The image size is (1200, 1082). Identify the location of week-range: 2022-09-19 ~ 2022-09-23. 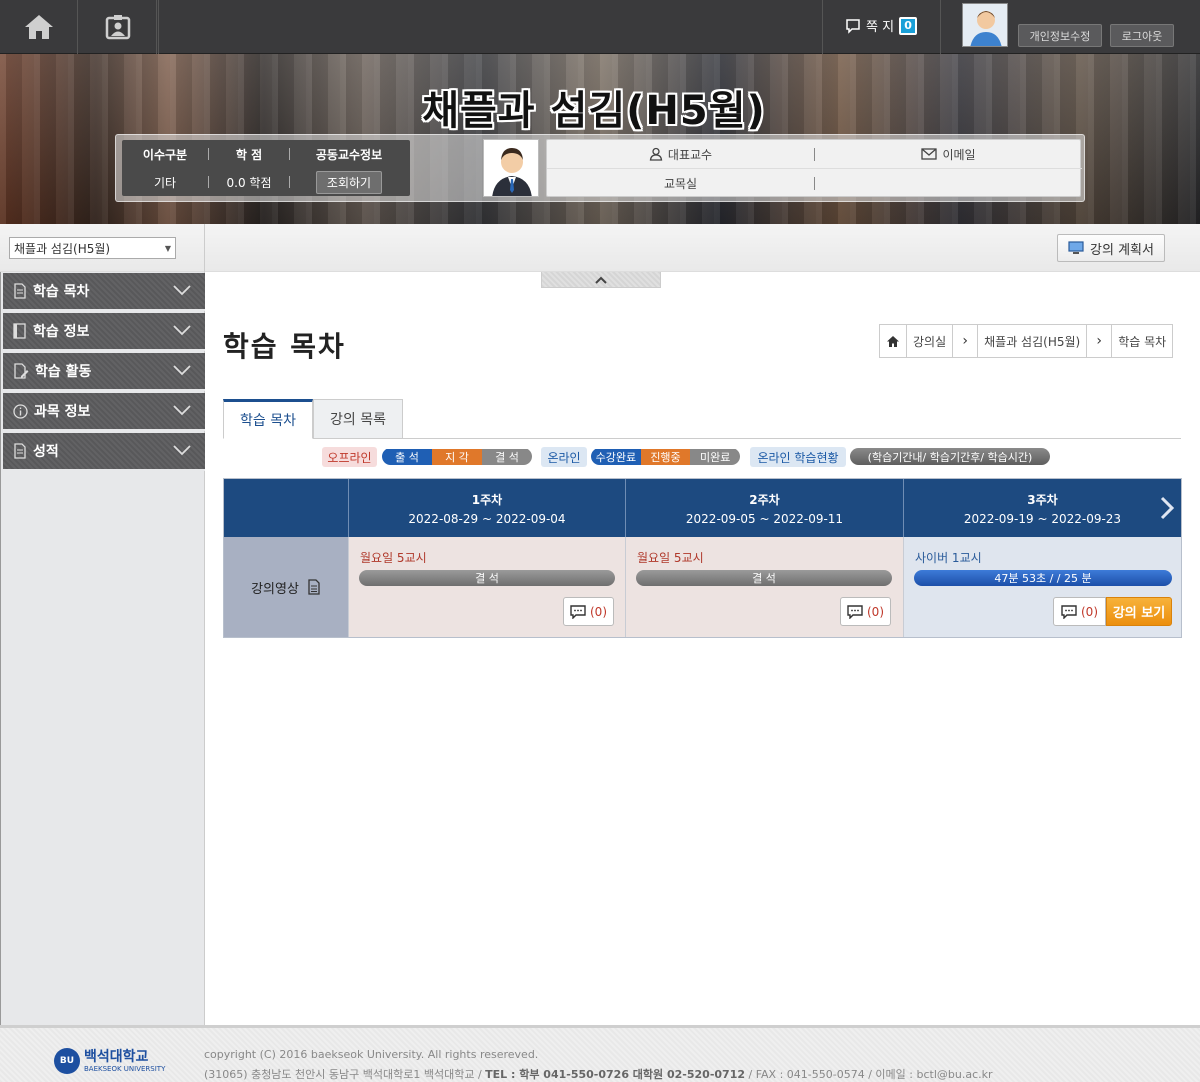
(1042, 518).